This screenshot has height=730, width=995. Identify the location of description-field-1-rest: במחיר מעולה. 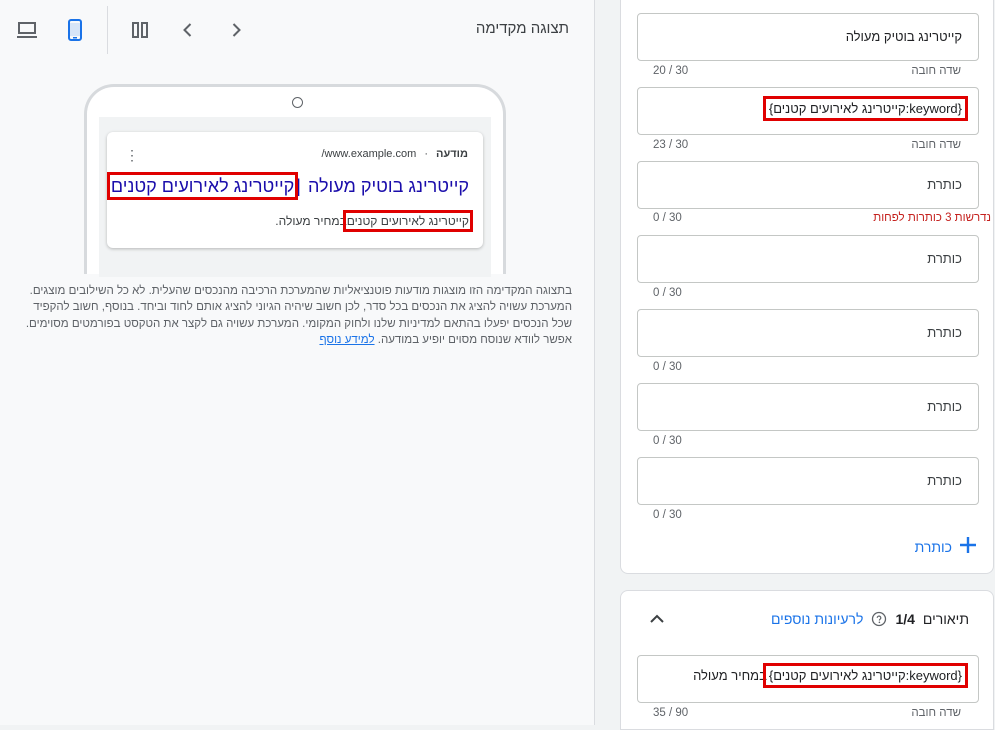
(730, 675).